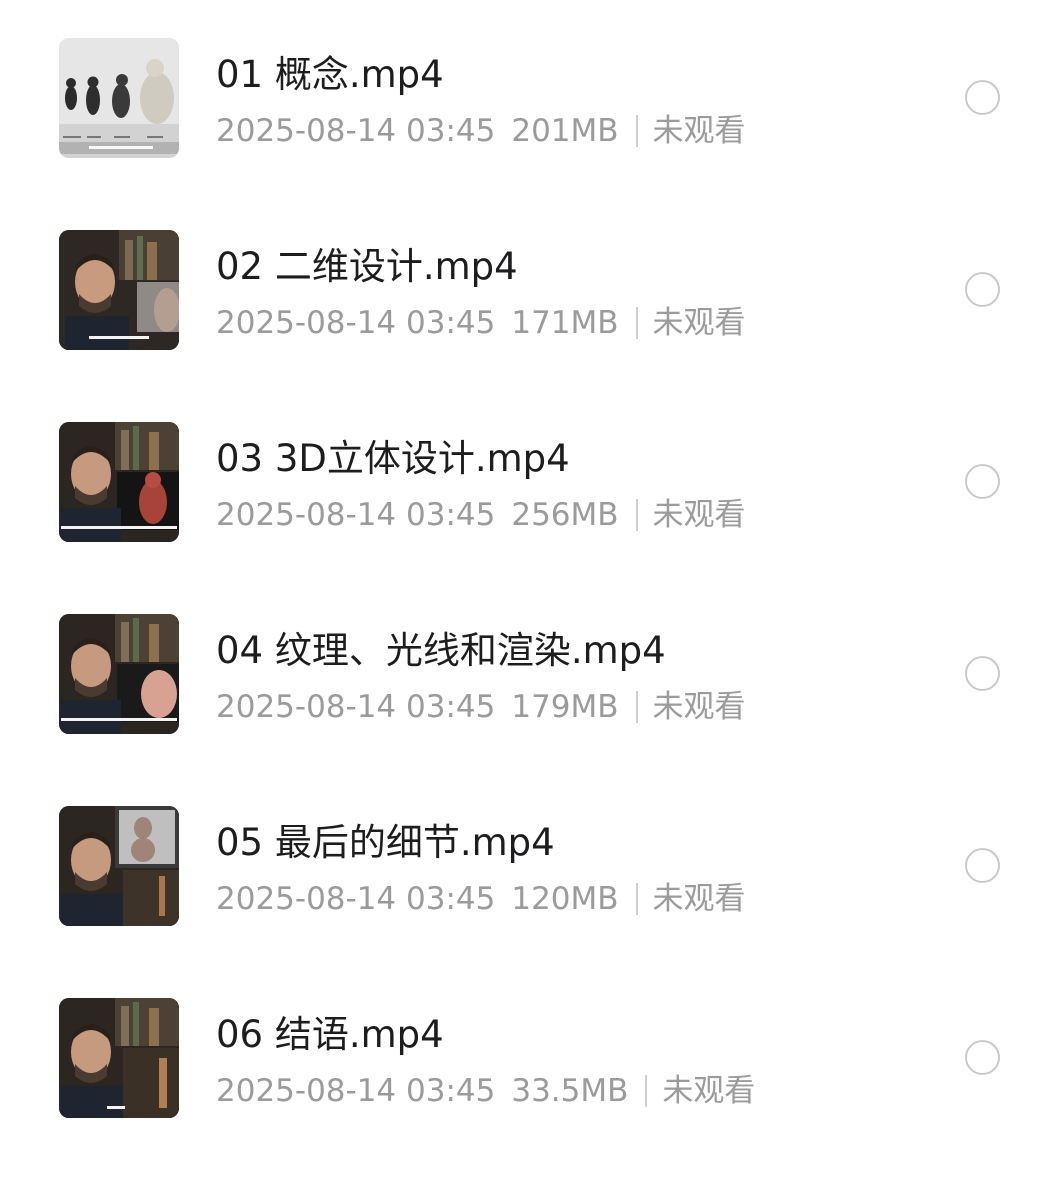 The image size is (1052, 1180). Describe the element at coordinates (565, 707) in the screenshot. I see `file-size: 179MB` at that location.